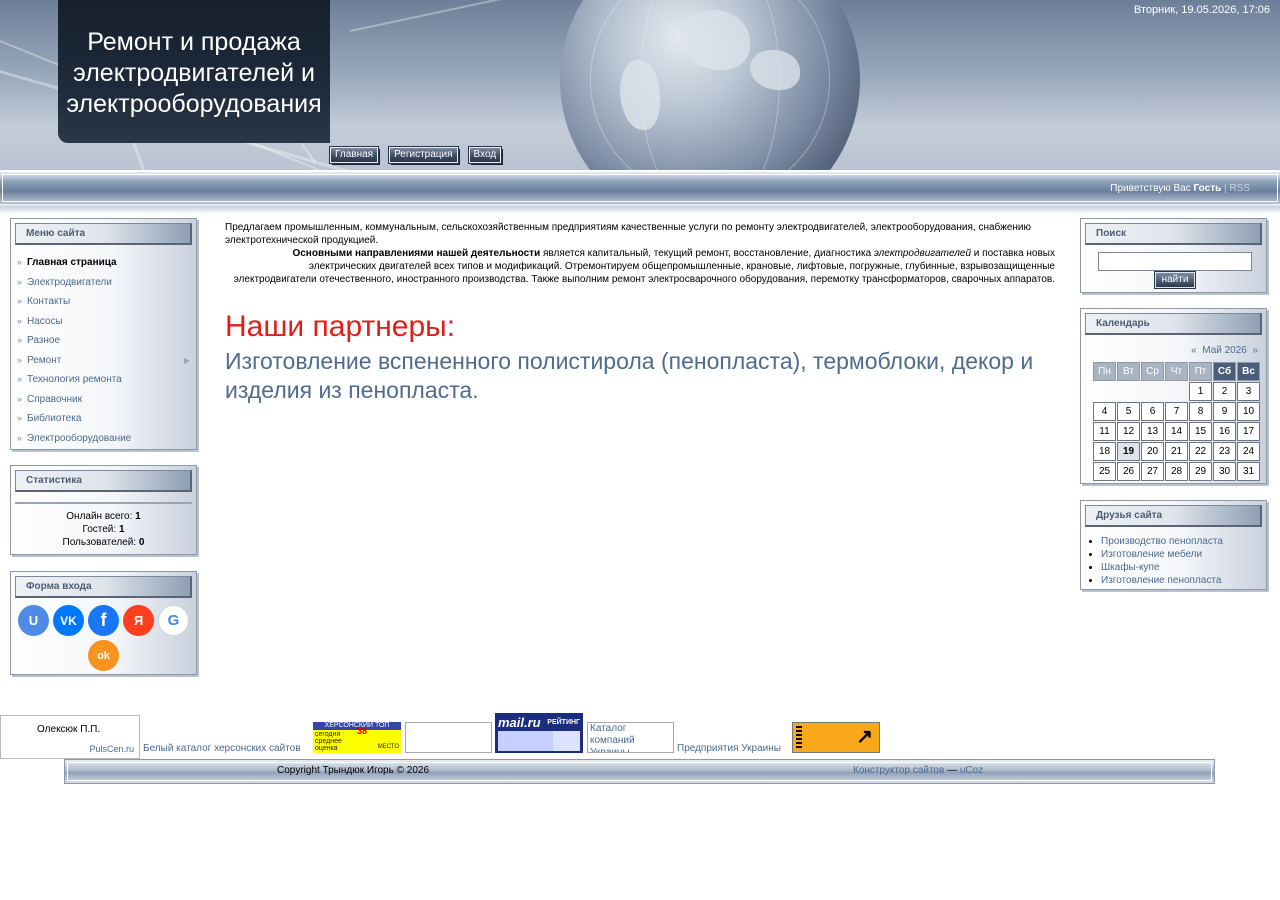 This screenshot has height=900, width=1280. I want to click on calendar-day: 9, so click(1224, 411).